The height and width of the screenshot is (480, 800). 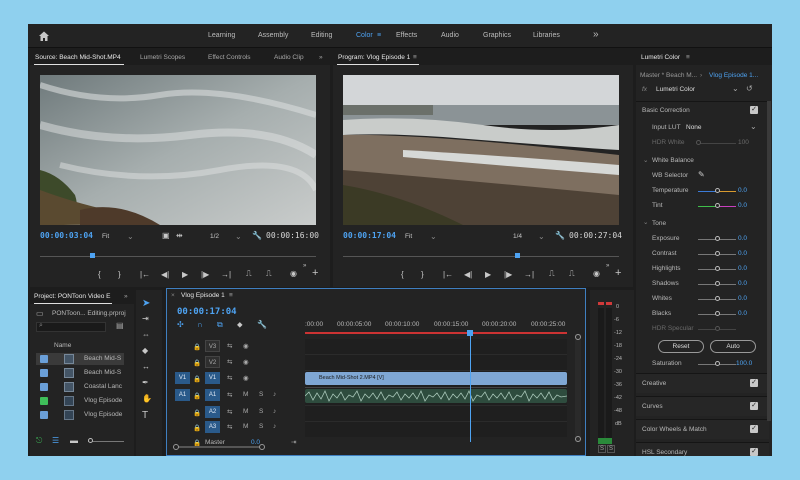 What do you see at coordinates (717, 363) in the screenshot?
I see `saturation-slider` at bounding box center [717, 363].